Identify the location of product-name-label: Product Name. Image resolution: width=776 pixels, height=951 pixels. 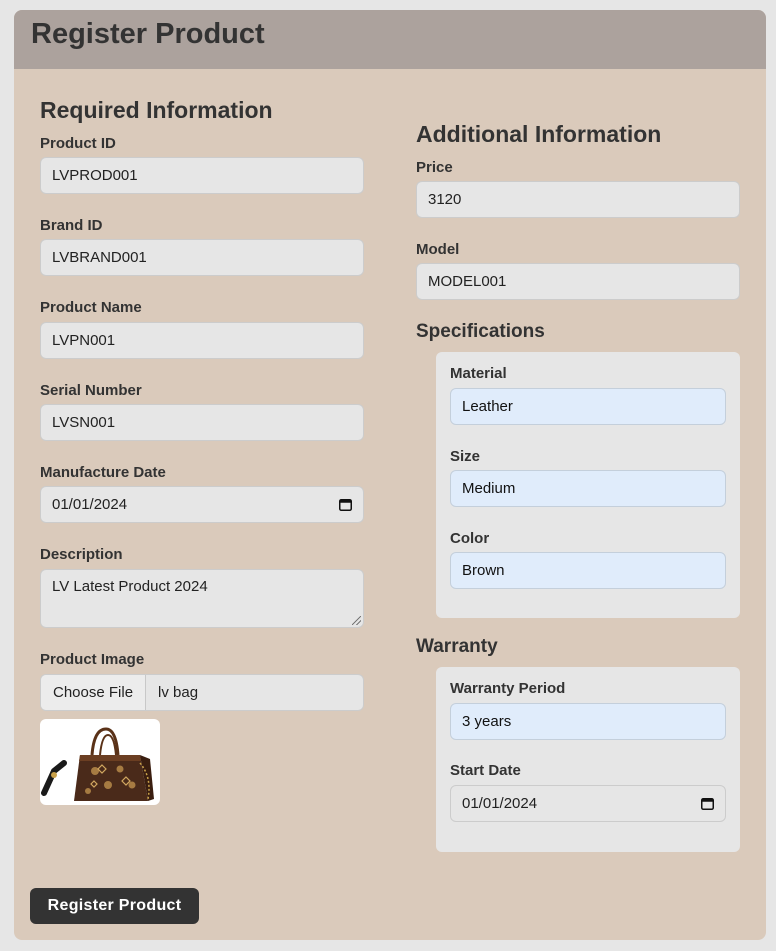
(91, 307).